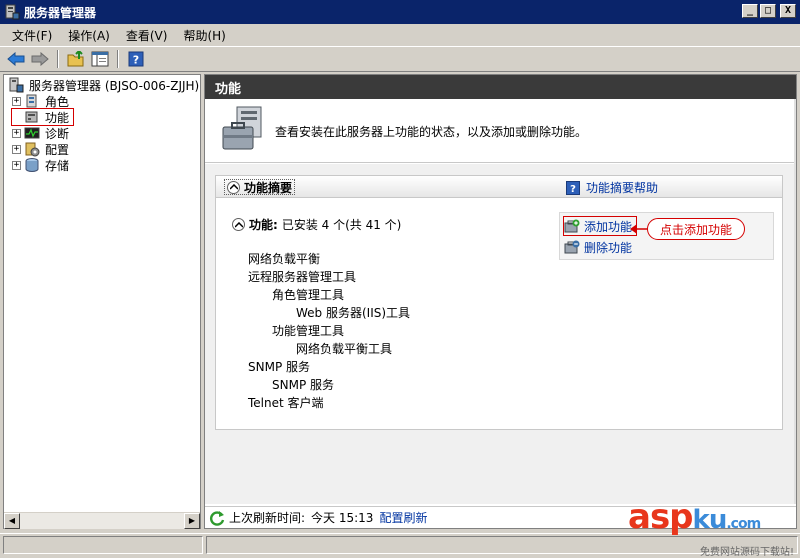  Describe the element at coordinates (572, 247) in the screenshot. I see `remove-feature-icon` at that location.